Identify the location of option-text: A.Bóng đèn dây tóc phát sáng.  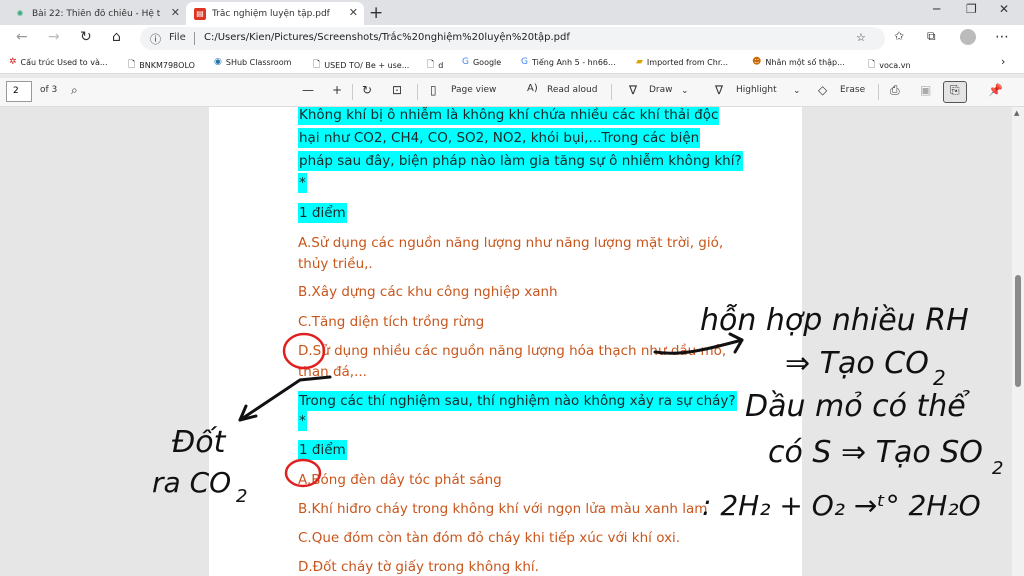
(400, 480).